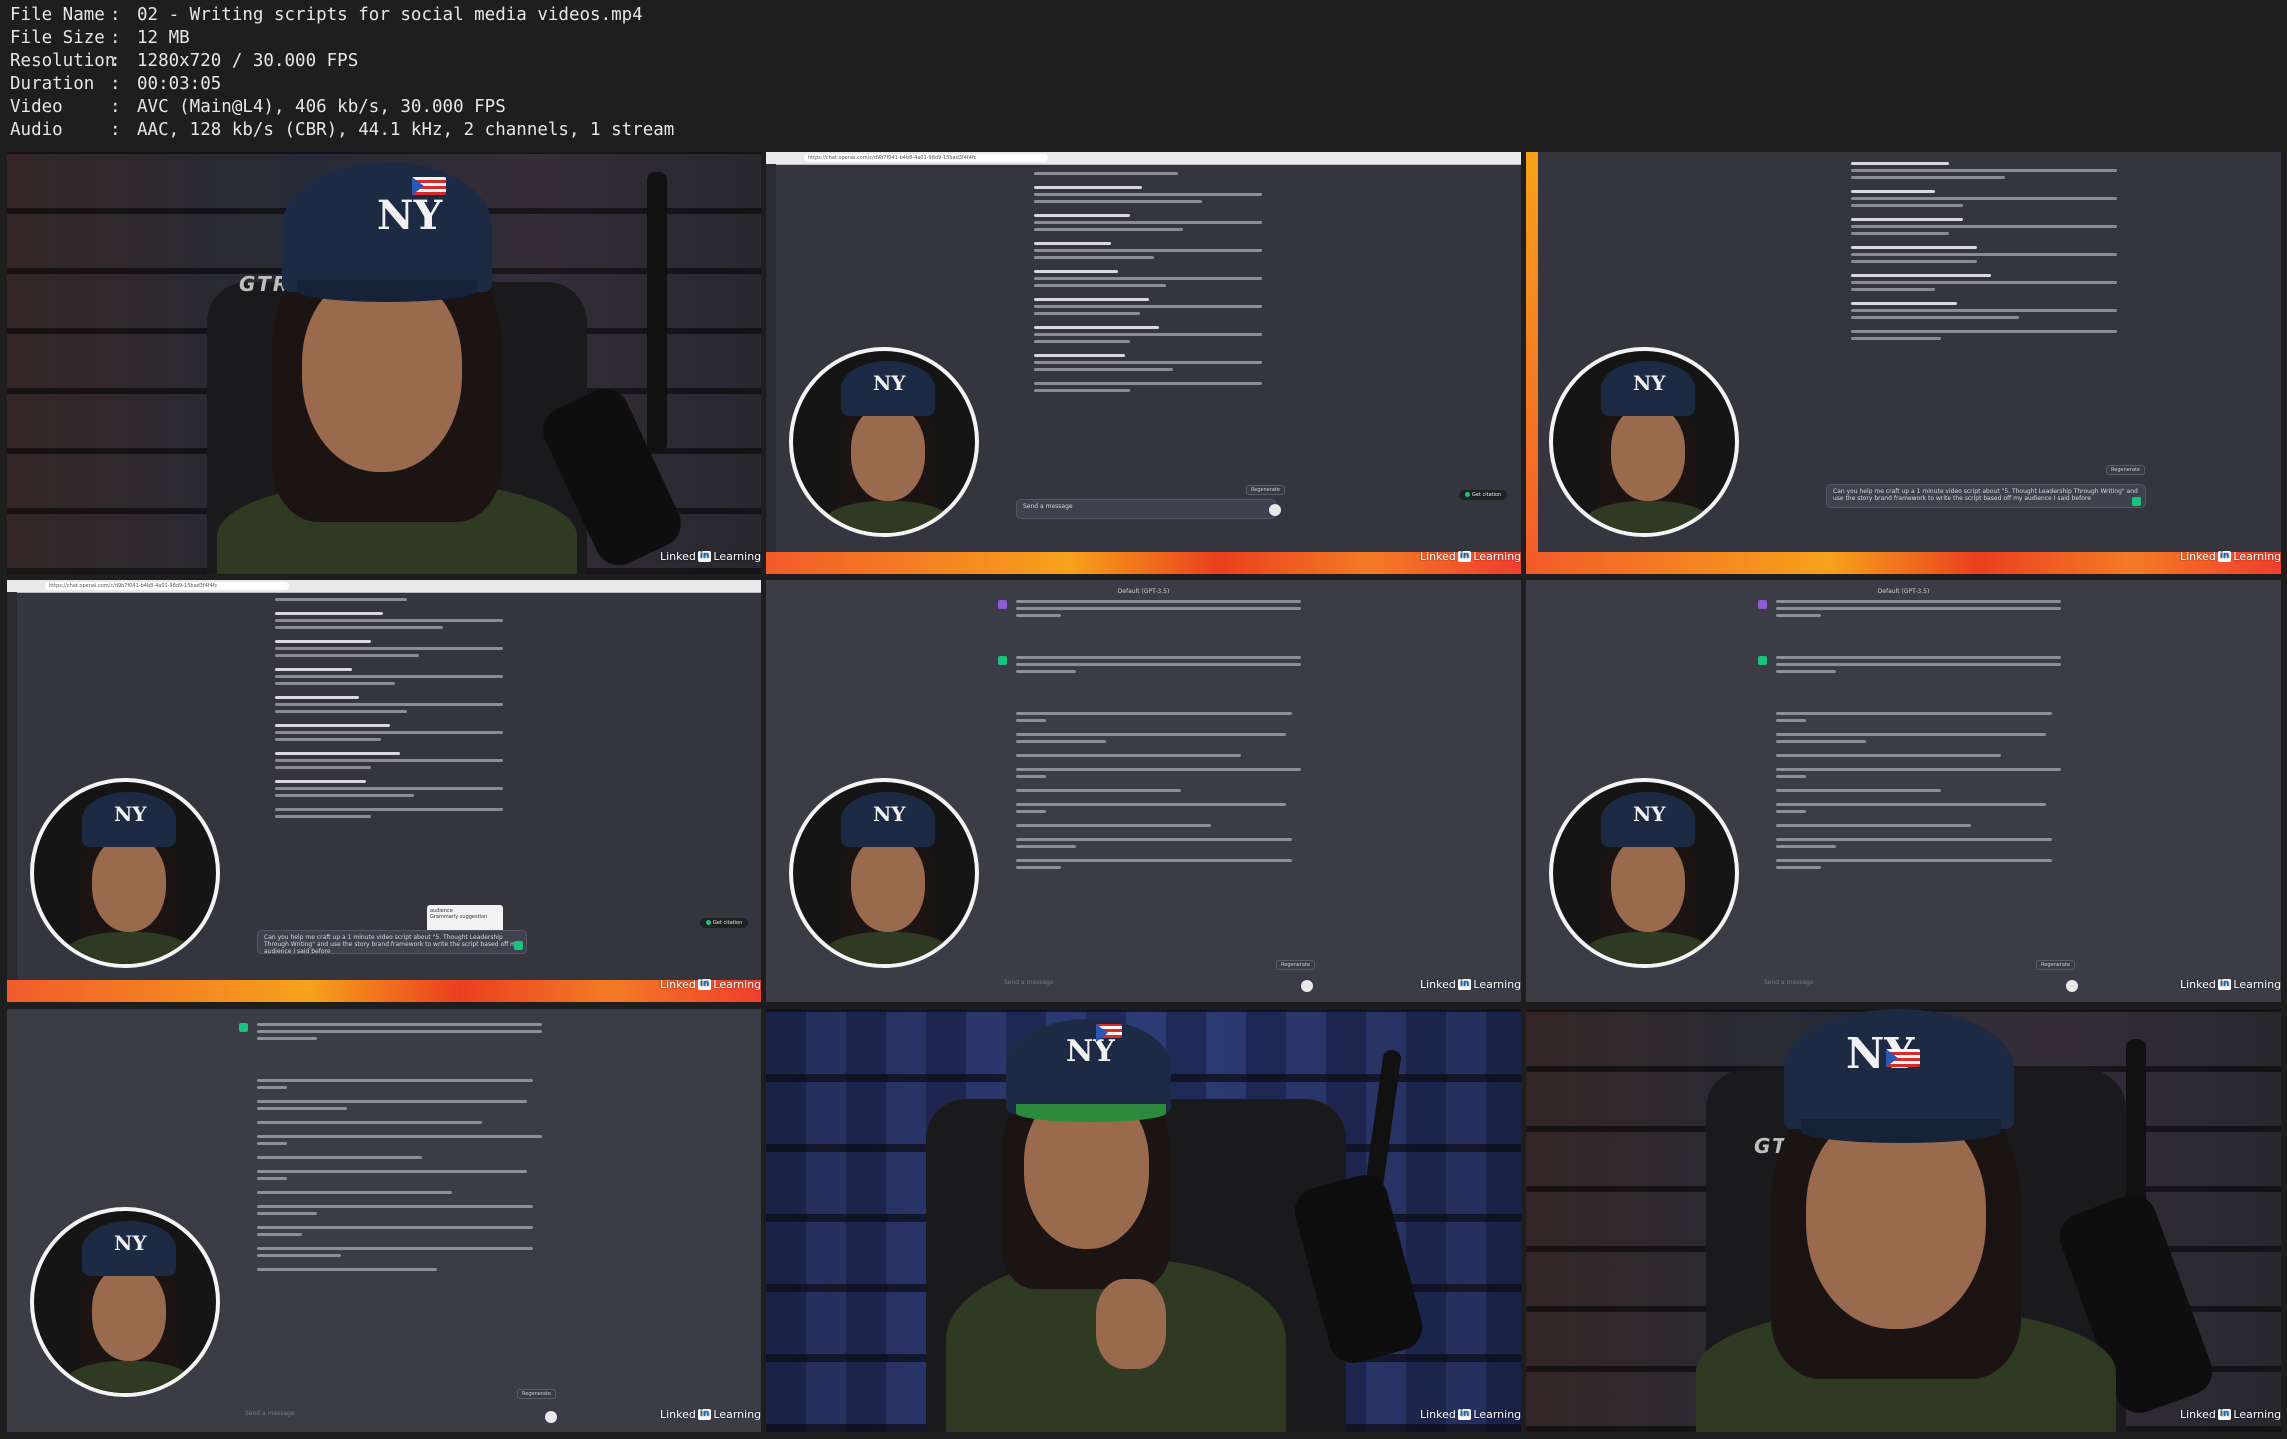  I want to click on info-key: File Name, so click(57, 15).